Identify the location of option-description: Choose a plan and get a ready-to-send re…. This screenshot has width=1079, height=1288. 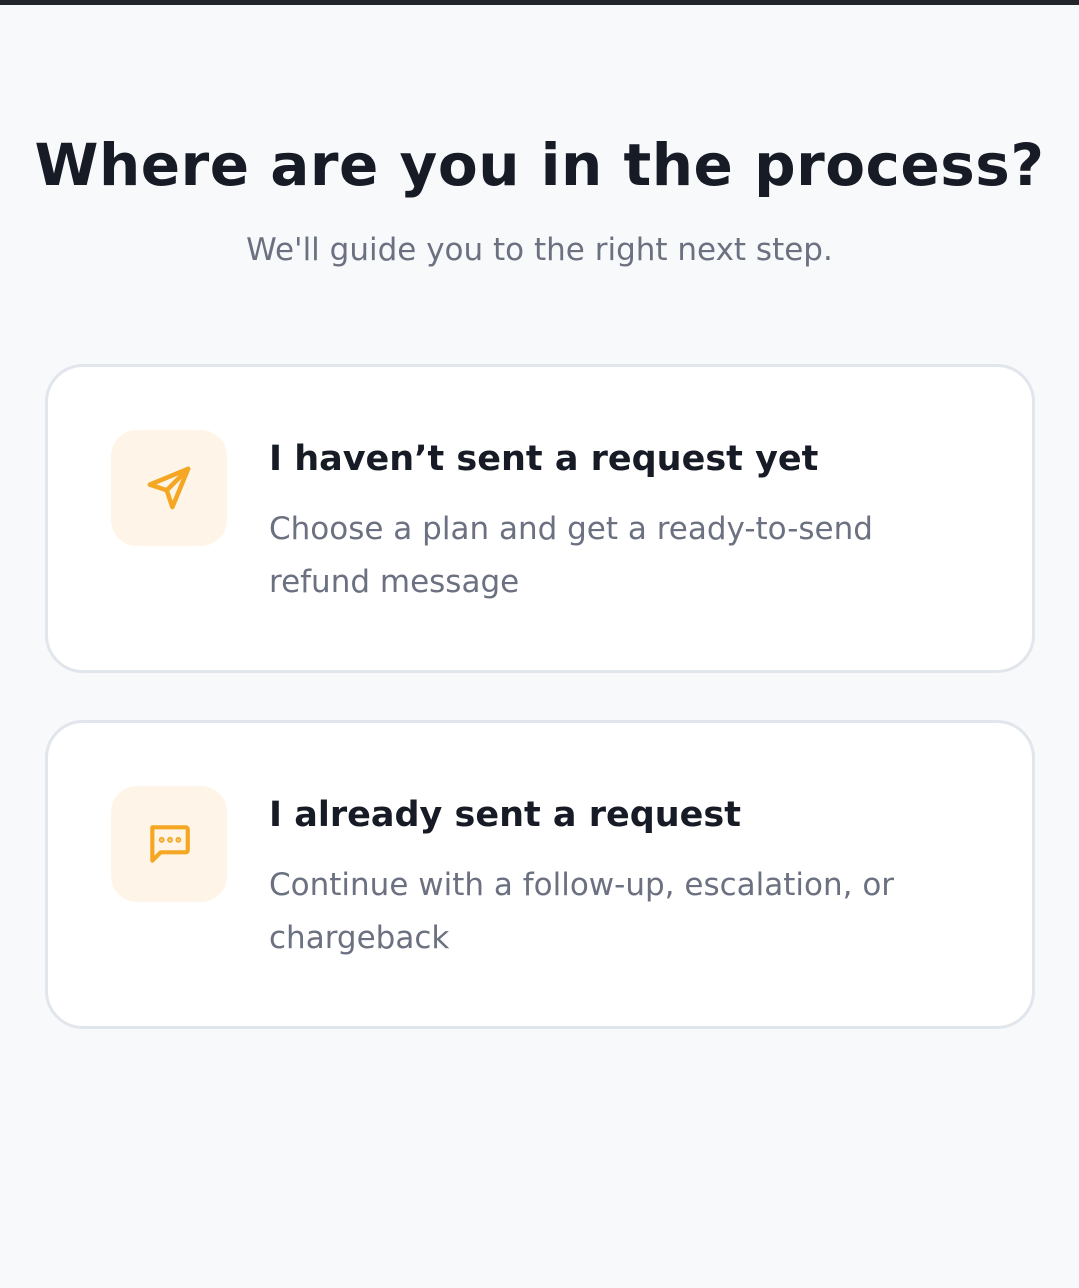
(571, 555).